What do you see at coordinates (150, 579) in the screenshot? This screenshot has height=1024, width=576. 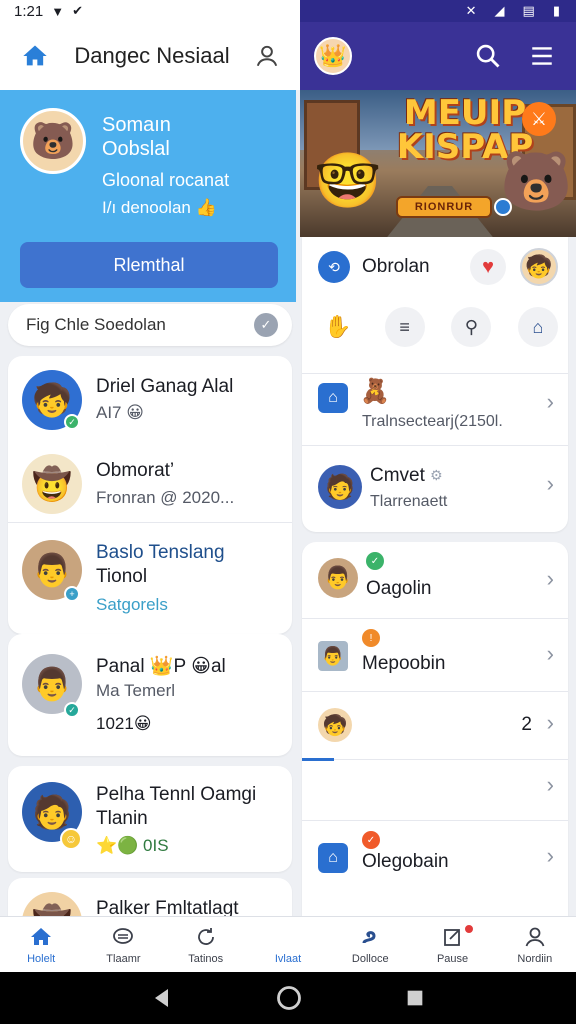 I see `contact-item: 👨 + Baslo Tenslang Tionol Satgorels` at bounding box center [150, 579].